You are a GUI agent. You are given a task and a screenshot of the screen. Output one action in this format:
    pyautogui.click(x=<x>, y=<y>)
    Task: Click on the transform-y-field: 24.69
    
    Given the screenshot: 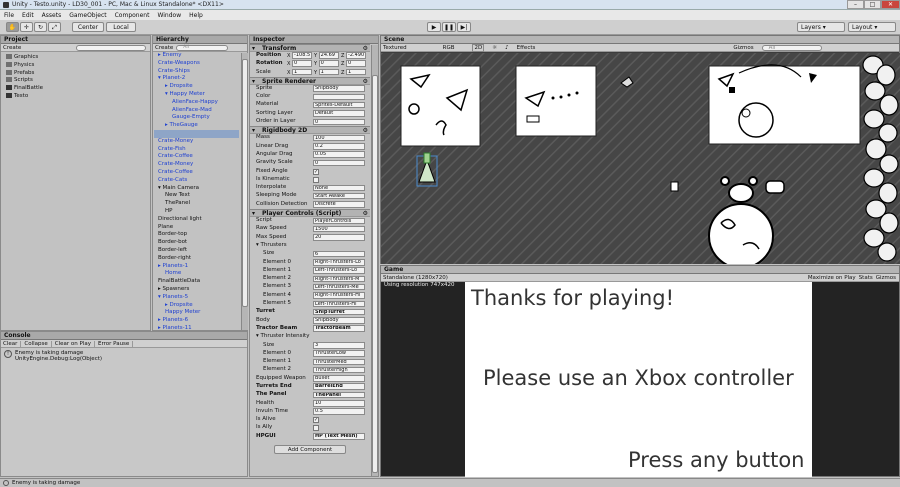 What is the action you would take?
    pyautogui.click(x=328, y=55)
    